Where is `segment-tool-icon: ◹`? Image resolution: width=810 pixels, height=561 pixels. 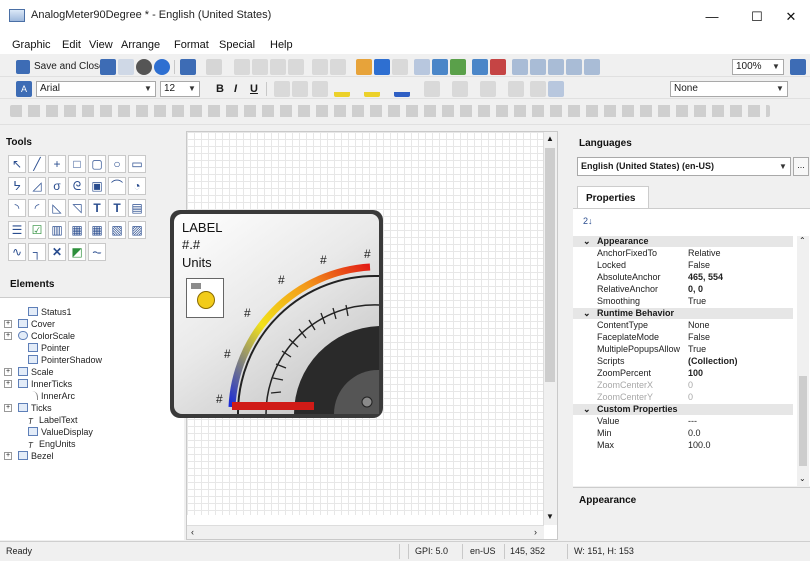
segment-tool-icon: ◹ is located at coordinates (77, 208).